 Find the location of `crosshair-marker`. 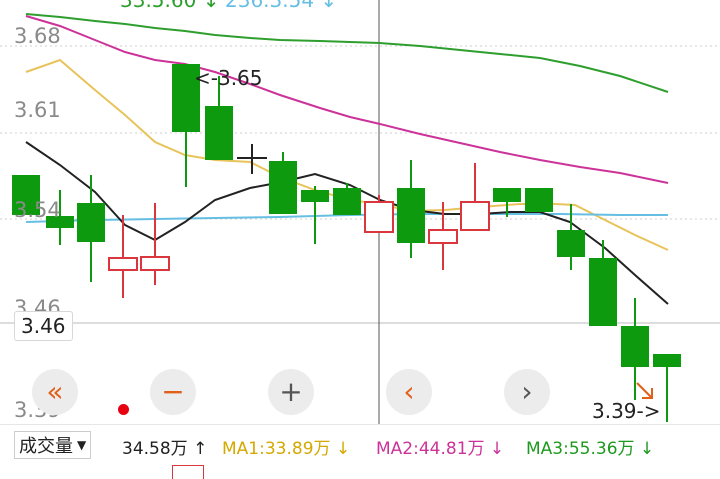

crosshair-marker is located at coordinates (252, 159).